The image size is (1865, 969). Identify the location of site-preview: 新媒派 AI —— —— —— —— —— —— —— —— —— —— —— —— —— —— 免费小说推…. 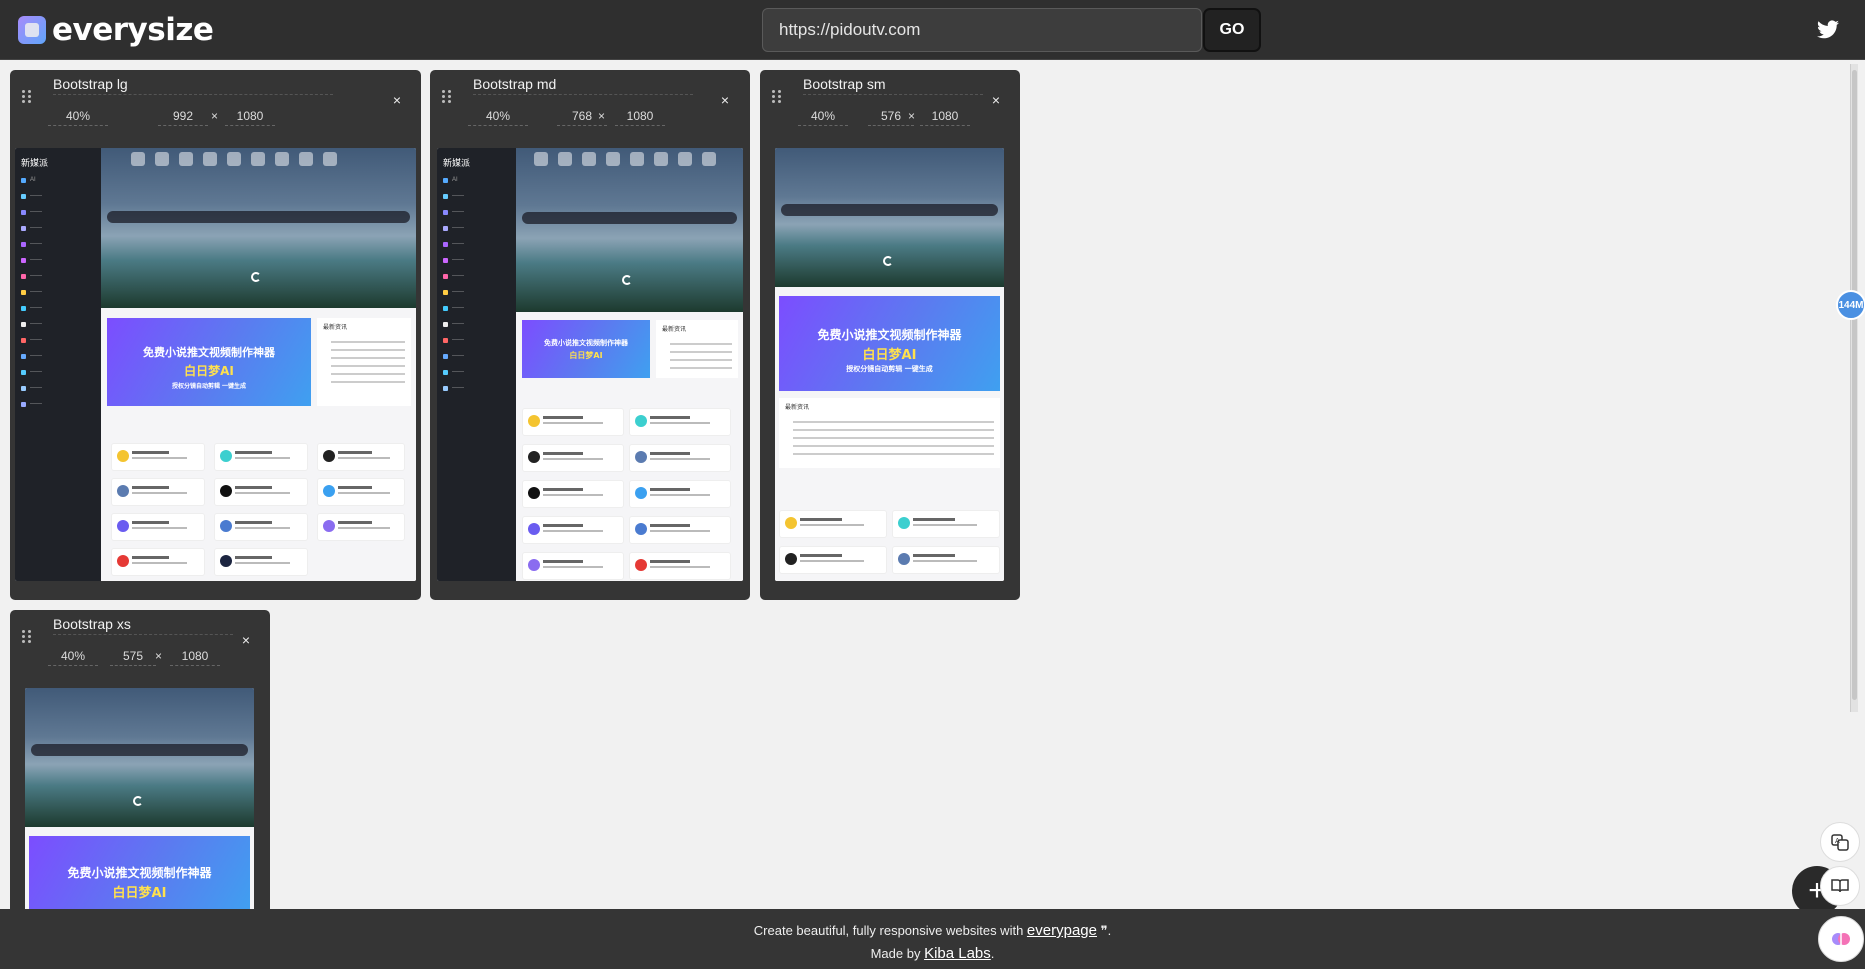
(215, 364).